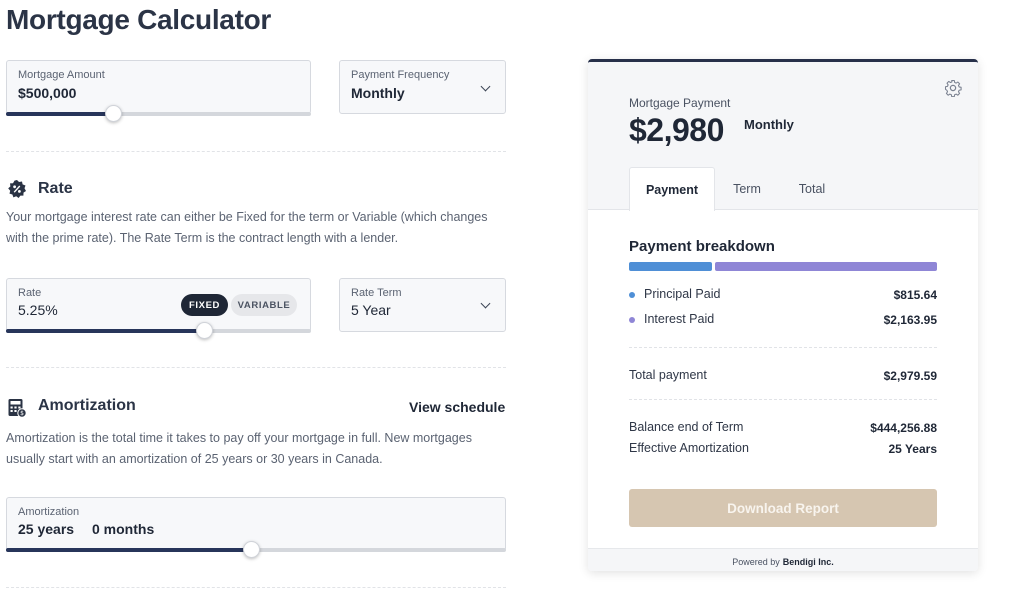 This screenshot has height=590, width=1024. Describe the element at coordinates (204, 330) in the screenshot. I see `rate-slider-thumb` at that location.